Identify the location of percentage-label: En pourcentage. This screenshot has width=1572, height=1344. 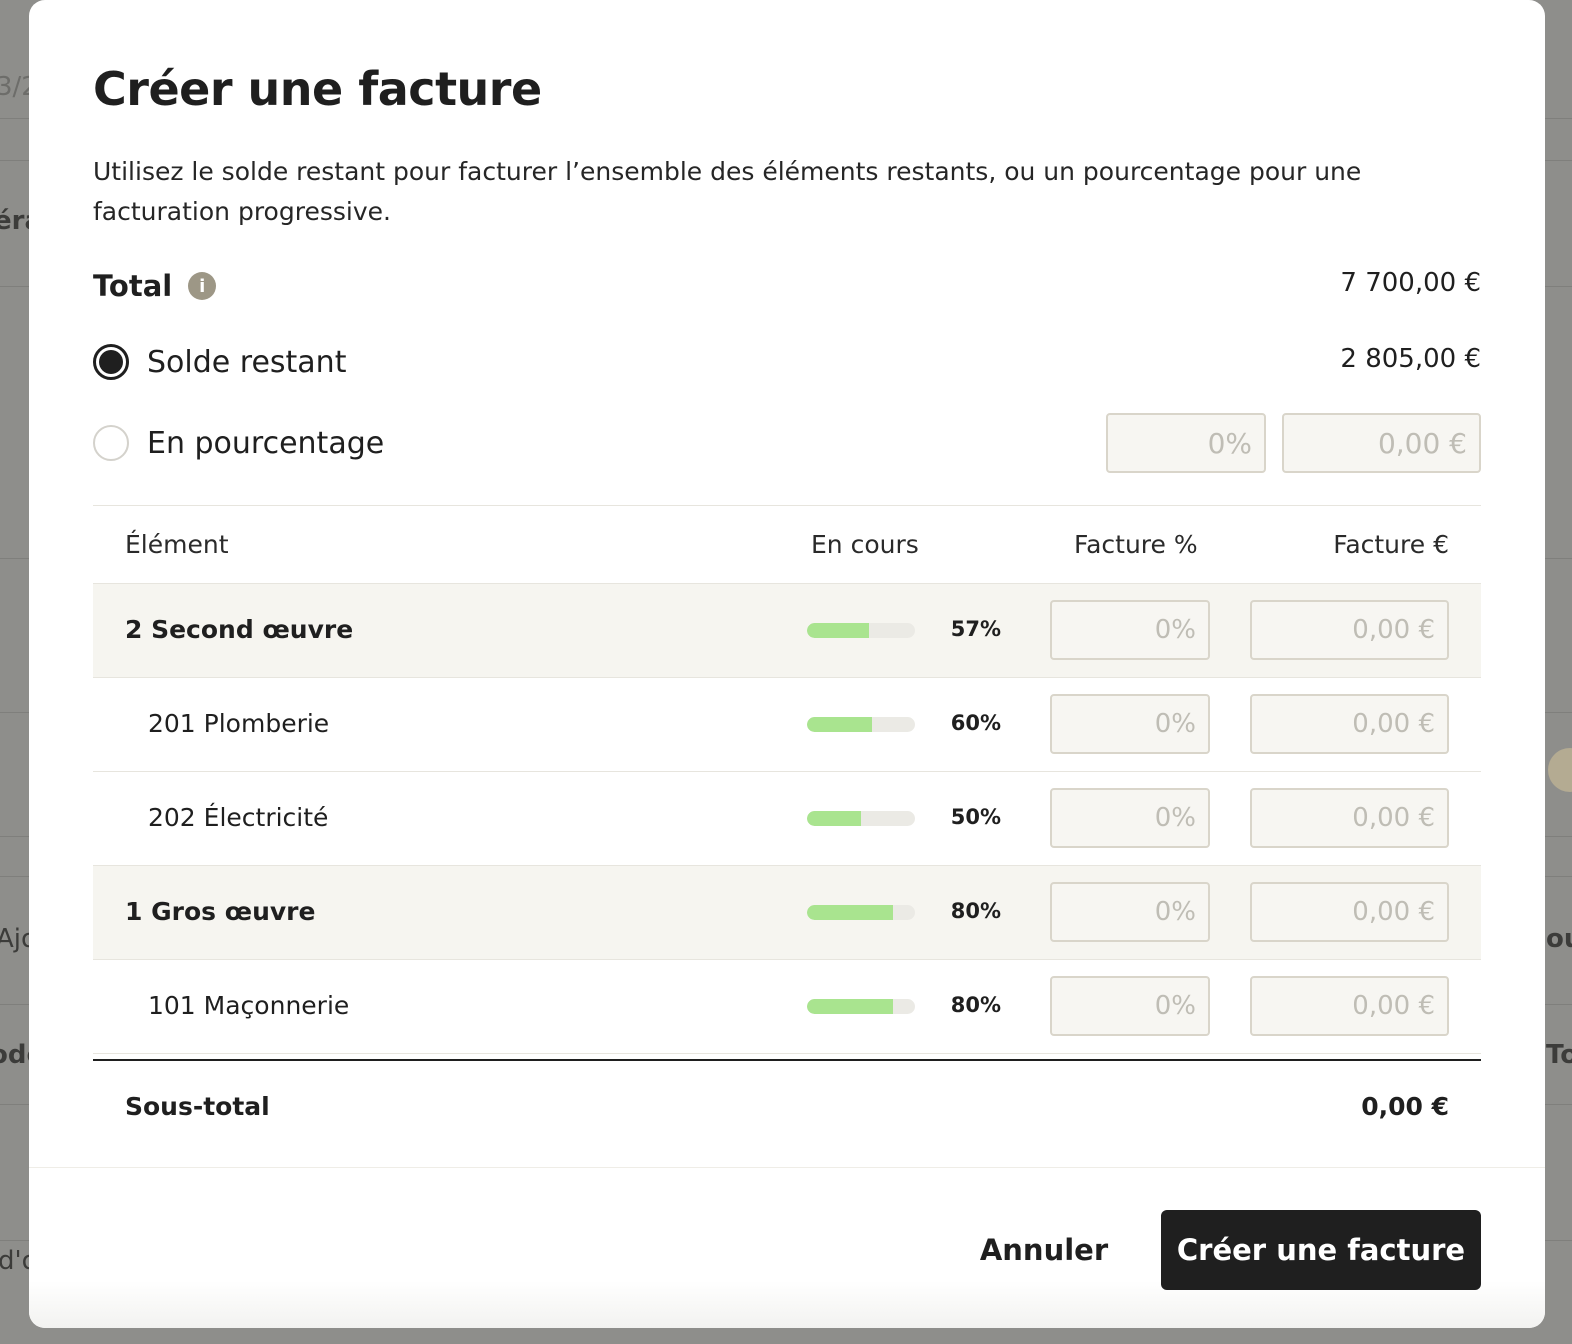
(266, 443).